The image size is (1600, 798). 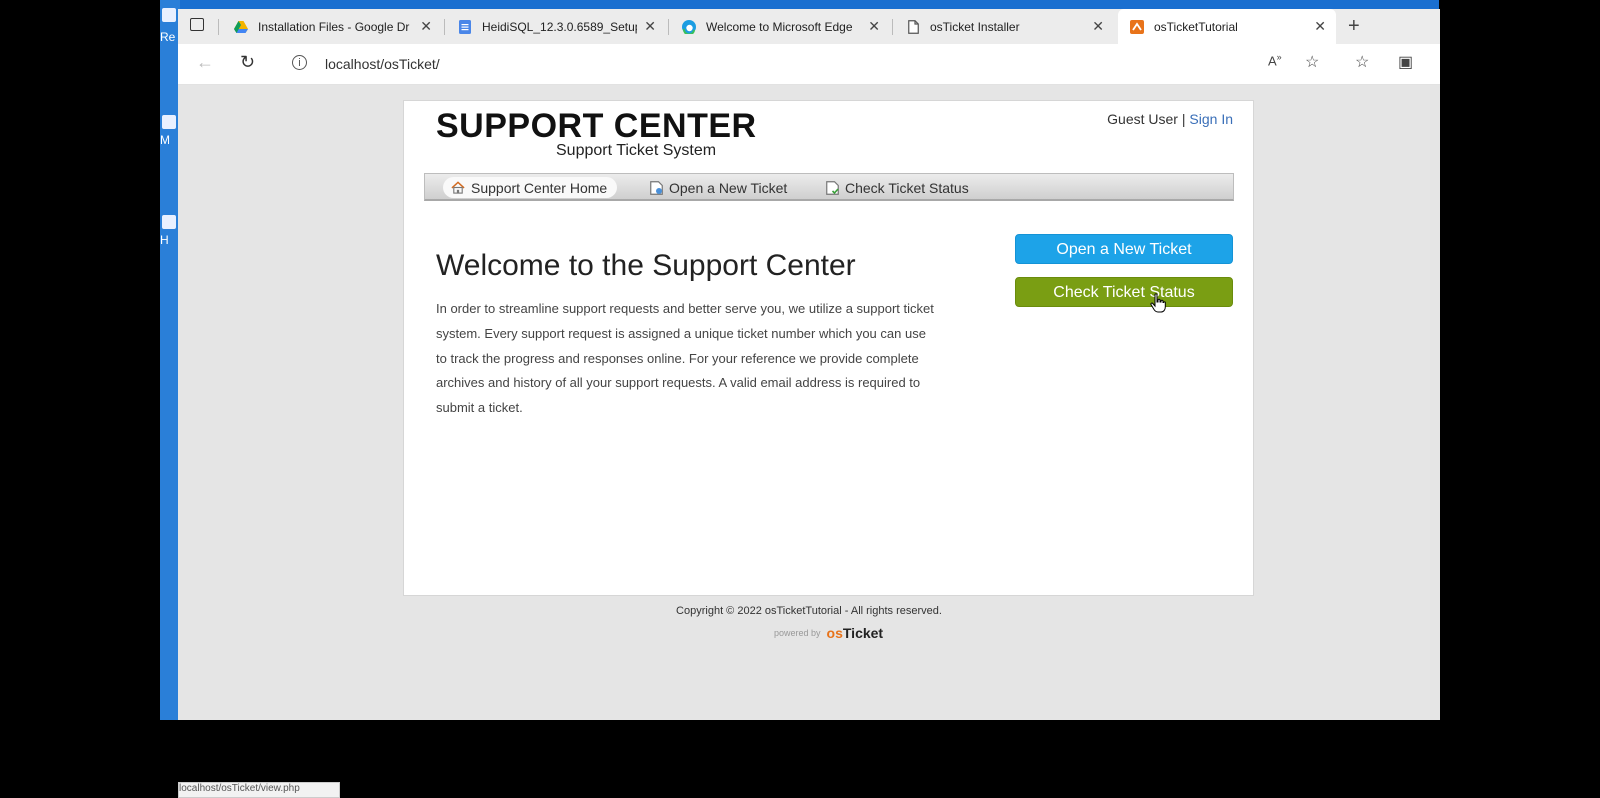 I want to click on nav-open-new-ticket: Open a New Ticket, so click(x=719, y=187).